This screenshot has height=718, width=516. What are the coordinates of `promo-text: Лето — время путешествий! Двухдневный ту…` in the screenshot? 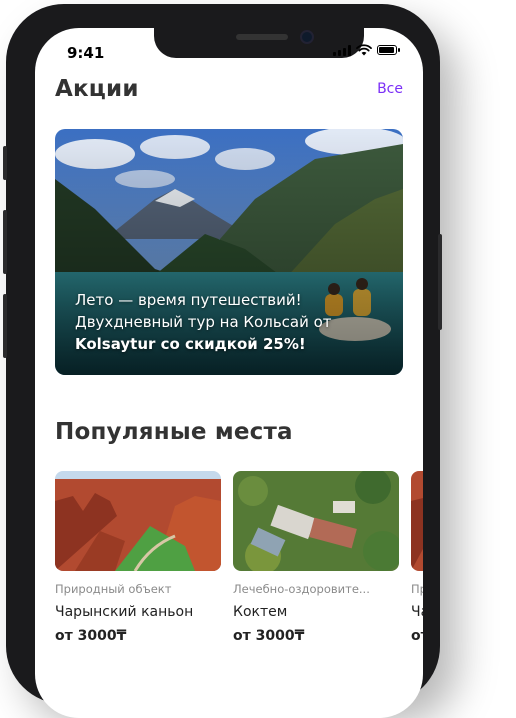 It's located at (203, 322).